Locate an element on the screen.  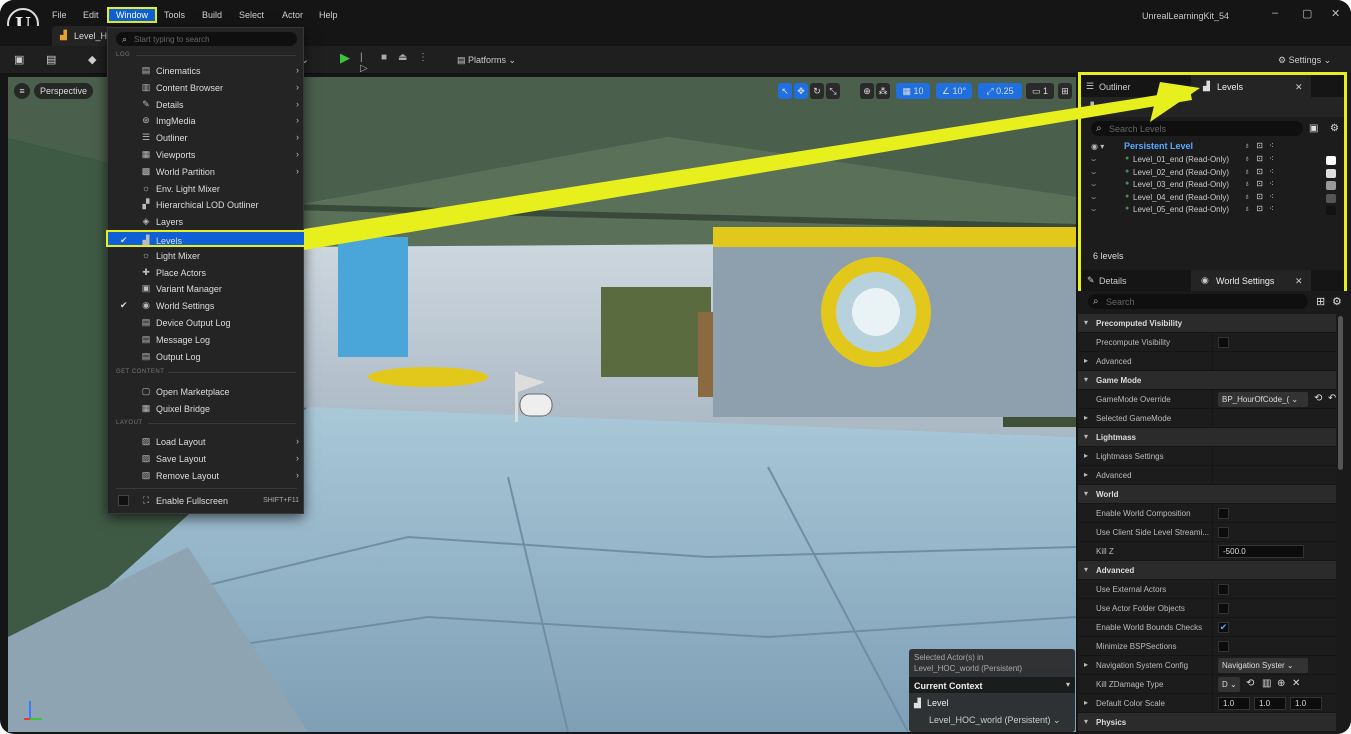
menu-item-load-layout: ▨ Load Layout › is located at coordinates (206, 441).